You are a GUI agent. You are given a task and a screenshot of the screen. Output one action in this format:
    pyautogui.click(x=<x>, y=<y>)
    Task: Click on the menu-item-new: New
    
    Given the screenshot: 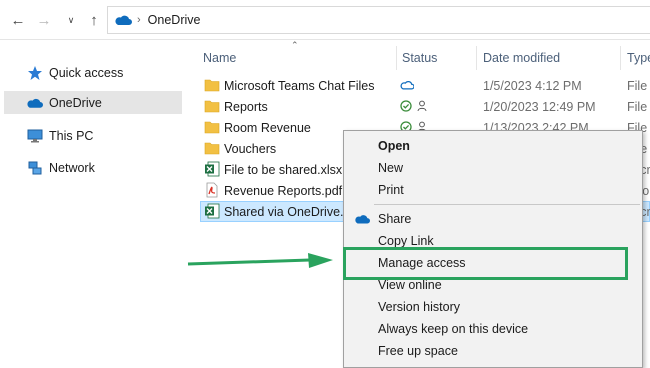 What is the action you would take?
    pyautogui.click(x=493, y=168)
    